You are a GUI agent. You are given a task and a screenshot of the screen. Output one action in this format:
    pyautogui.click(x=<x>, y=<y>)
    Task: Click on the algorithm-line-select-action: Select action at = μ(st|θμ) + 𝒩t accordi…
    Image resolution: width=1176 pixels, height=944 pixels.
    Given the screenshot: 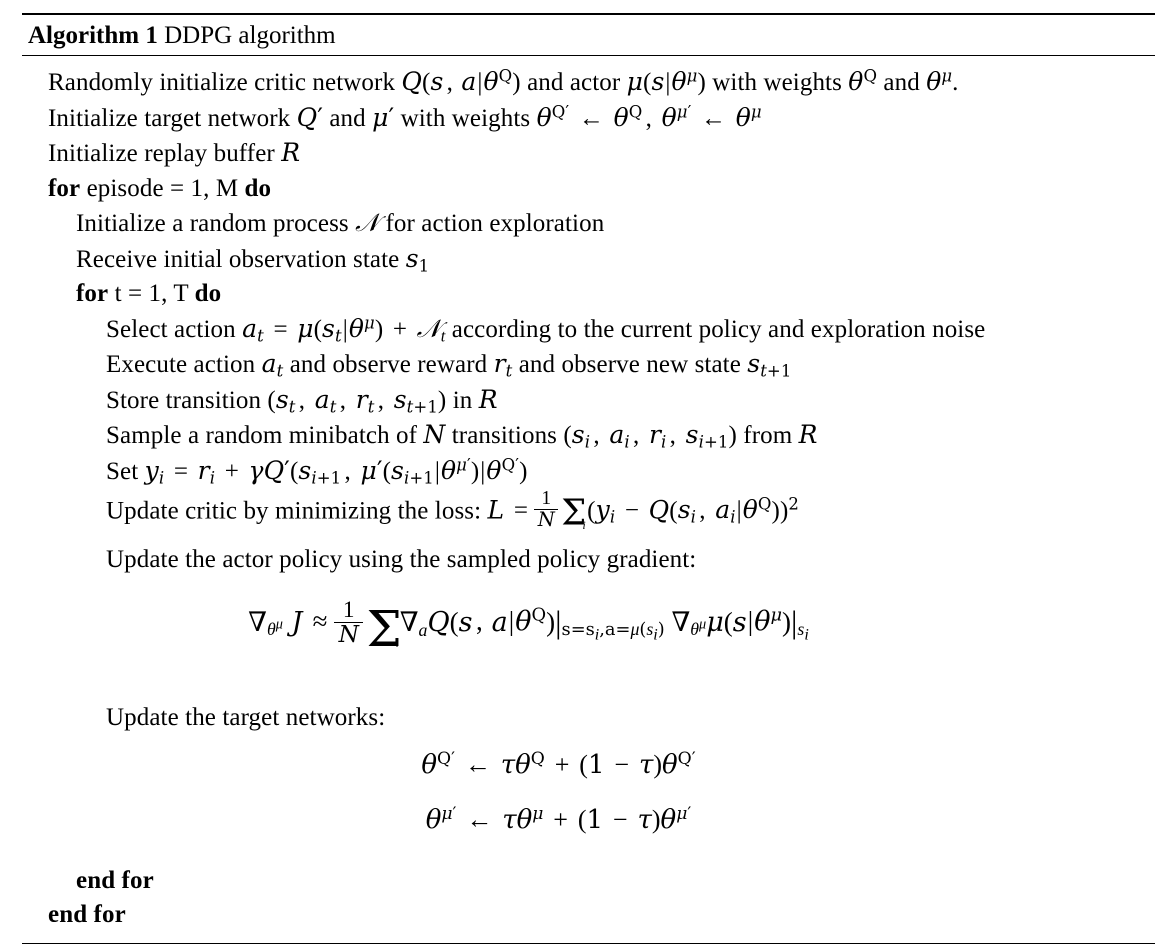 What is the action you would take?
    pyautogui.click(x=546, y=329)
    